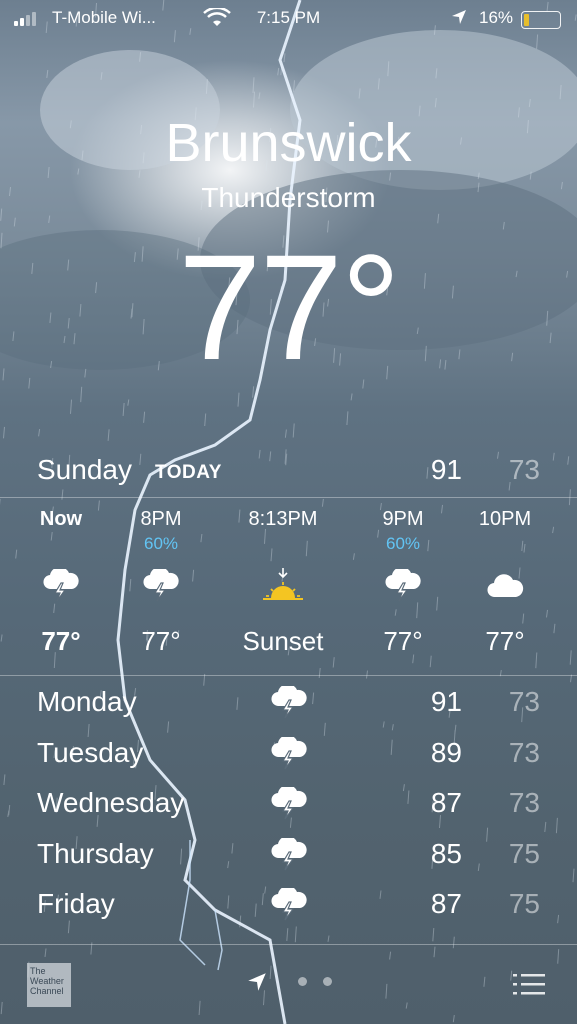 The image size is (577, 1024). I want to click on today-low: 73, so click(524, 469).